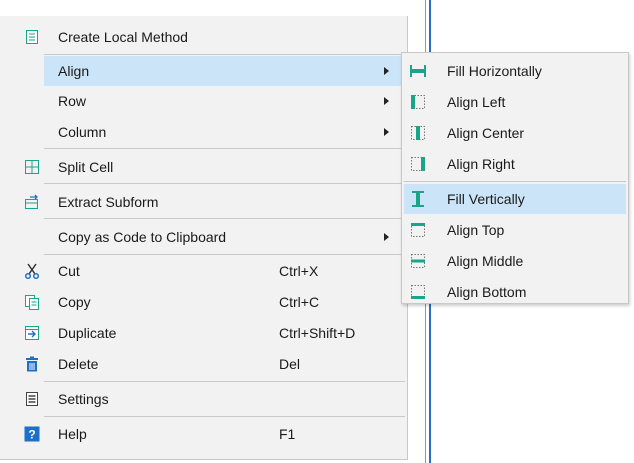 This screenshot has height=463, width=634. Describe the element at coordinates (123, 37) in the screenshot. I see `menu-item-label: Create Local Method` at that location.